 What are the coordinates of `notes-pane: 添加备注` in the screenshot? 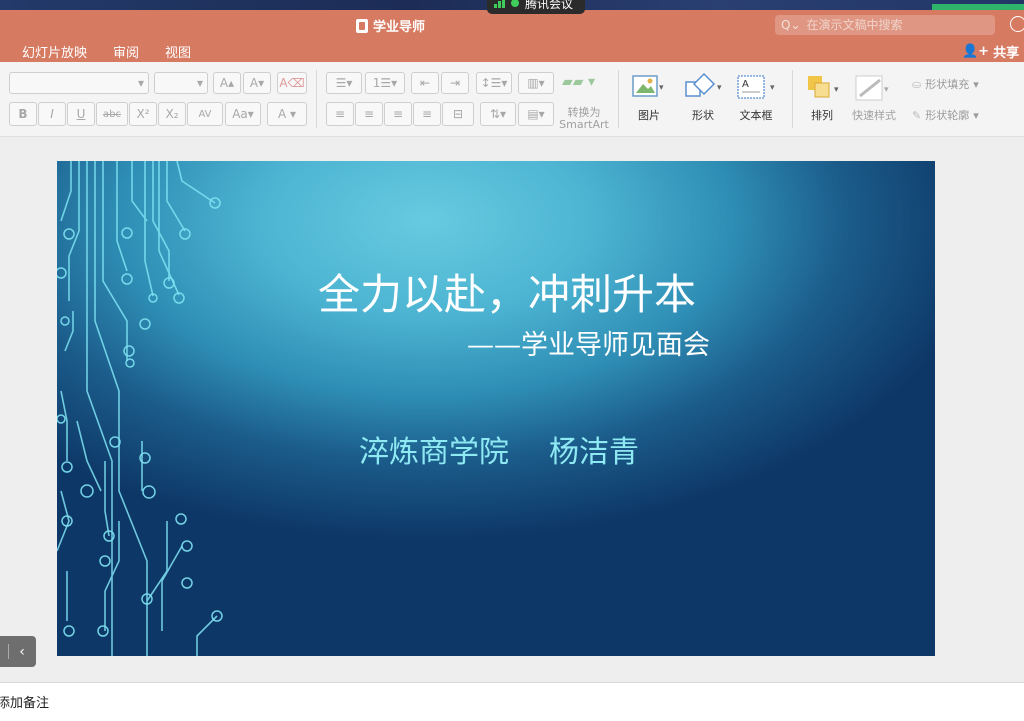 It's located at (512, 701).